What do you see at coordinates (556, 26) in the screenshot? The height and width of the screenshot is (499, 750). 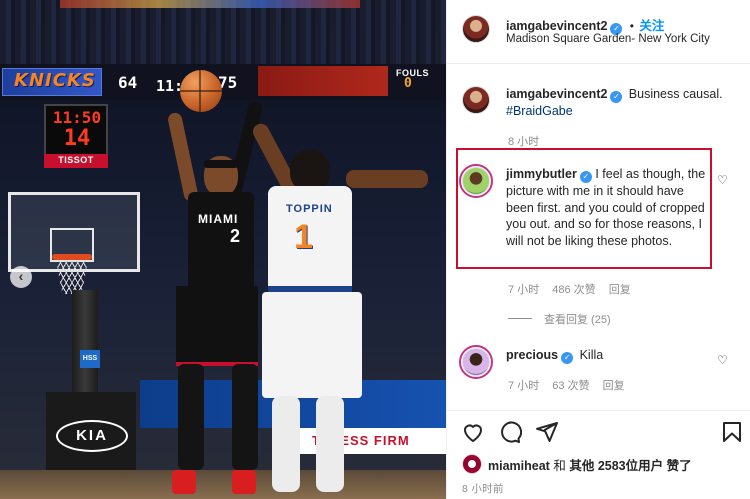 I see `author-username: iamgabevincent2` at bounding box center [556, 26].